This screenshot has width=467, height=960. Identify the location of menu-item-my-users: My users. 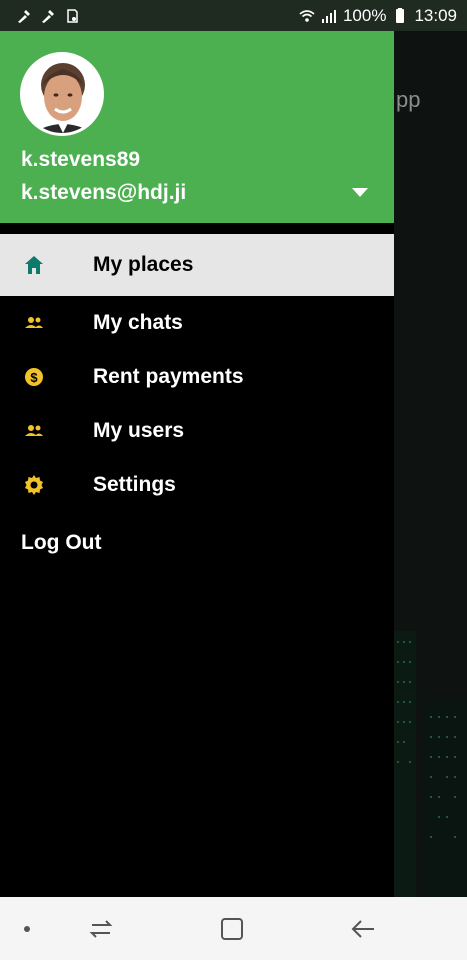
(197, 431).